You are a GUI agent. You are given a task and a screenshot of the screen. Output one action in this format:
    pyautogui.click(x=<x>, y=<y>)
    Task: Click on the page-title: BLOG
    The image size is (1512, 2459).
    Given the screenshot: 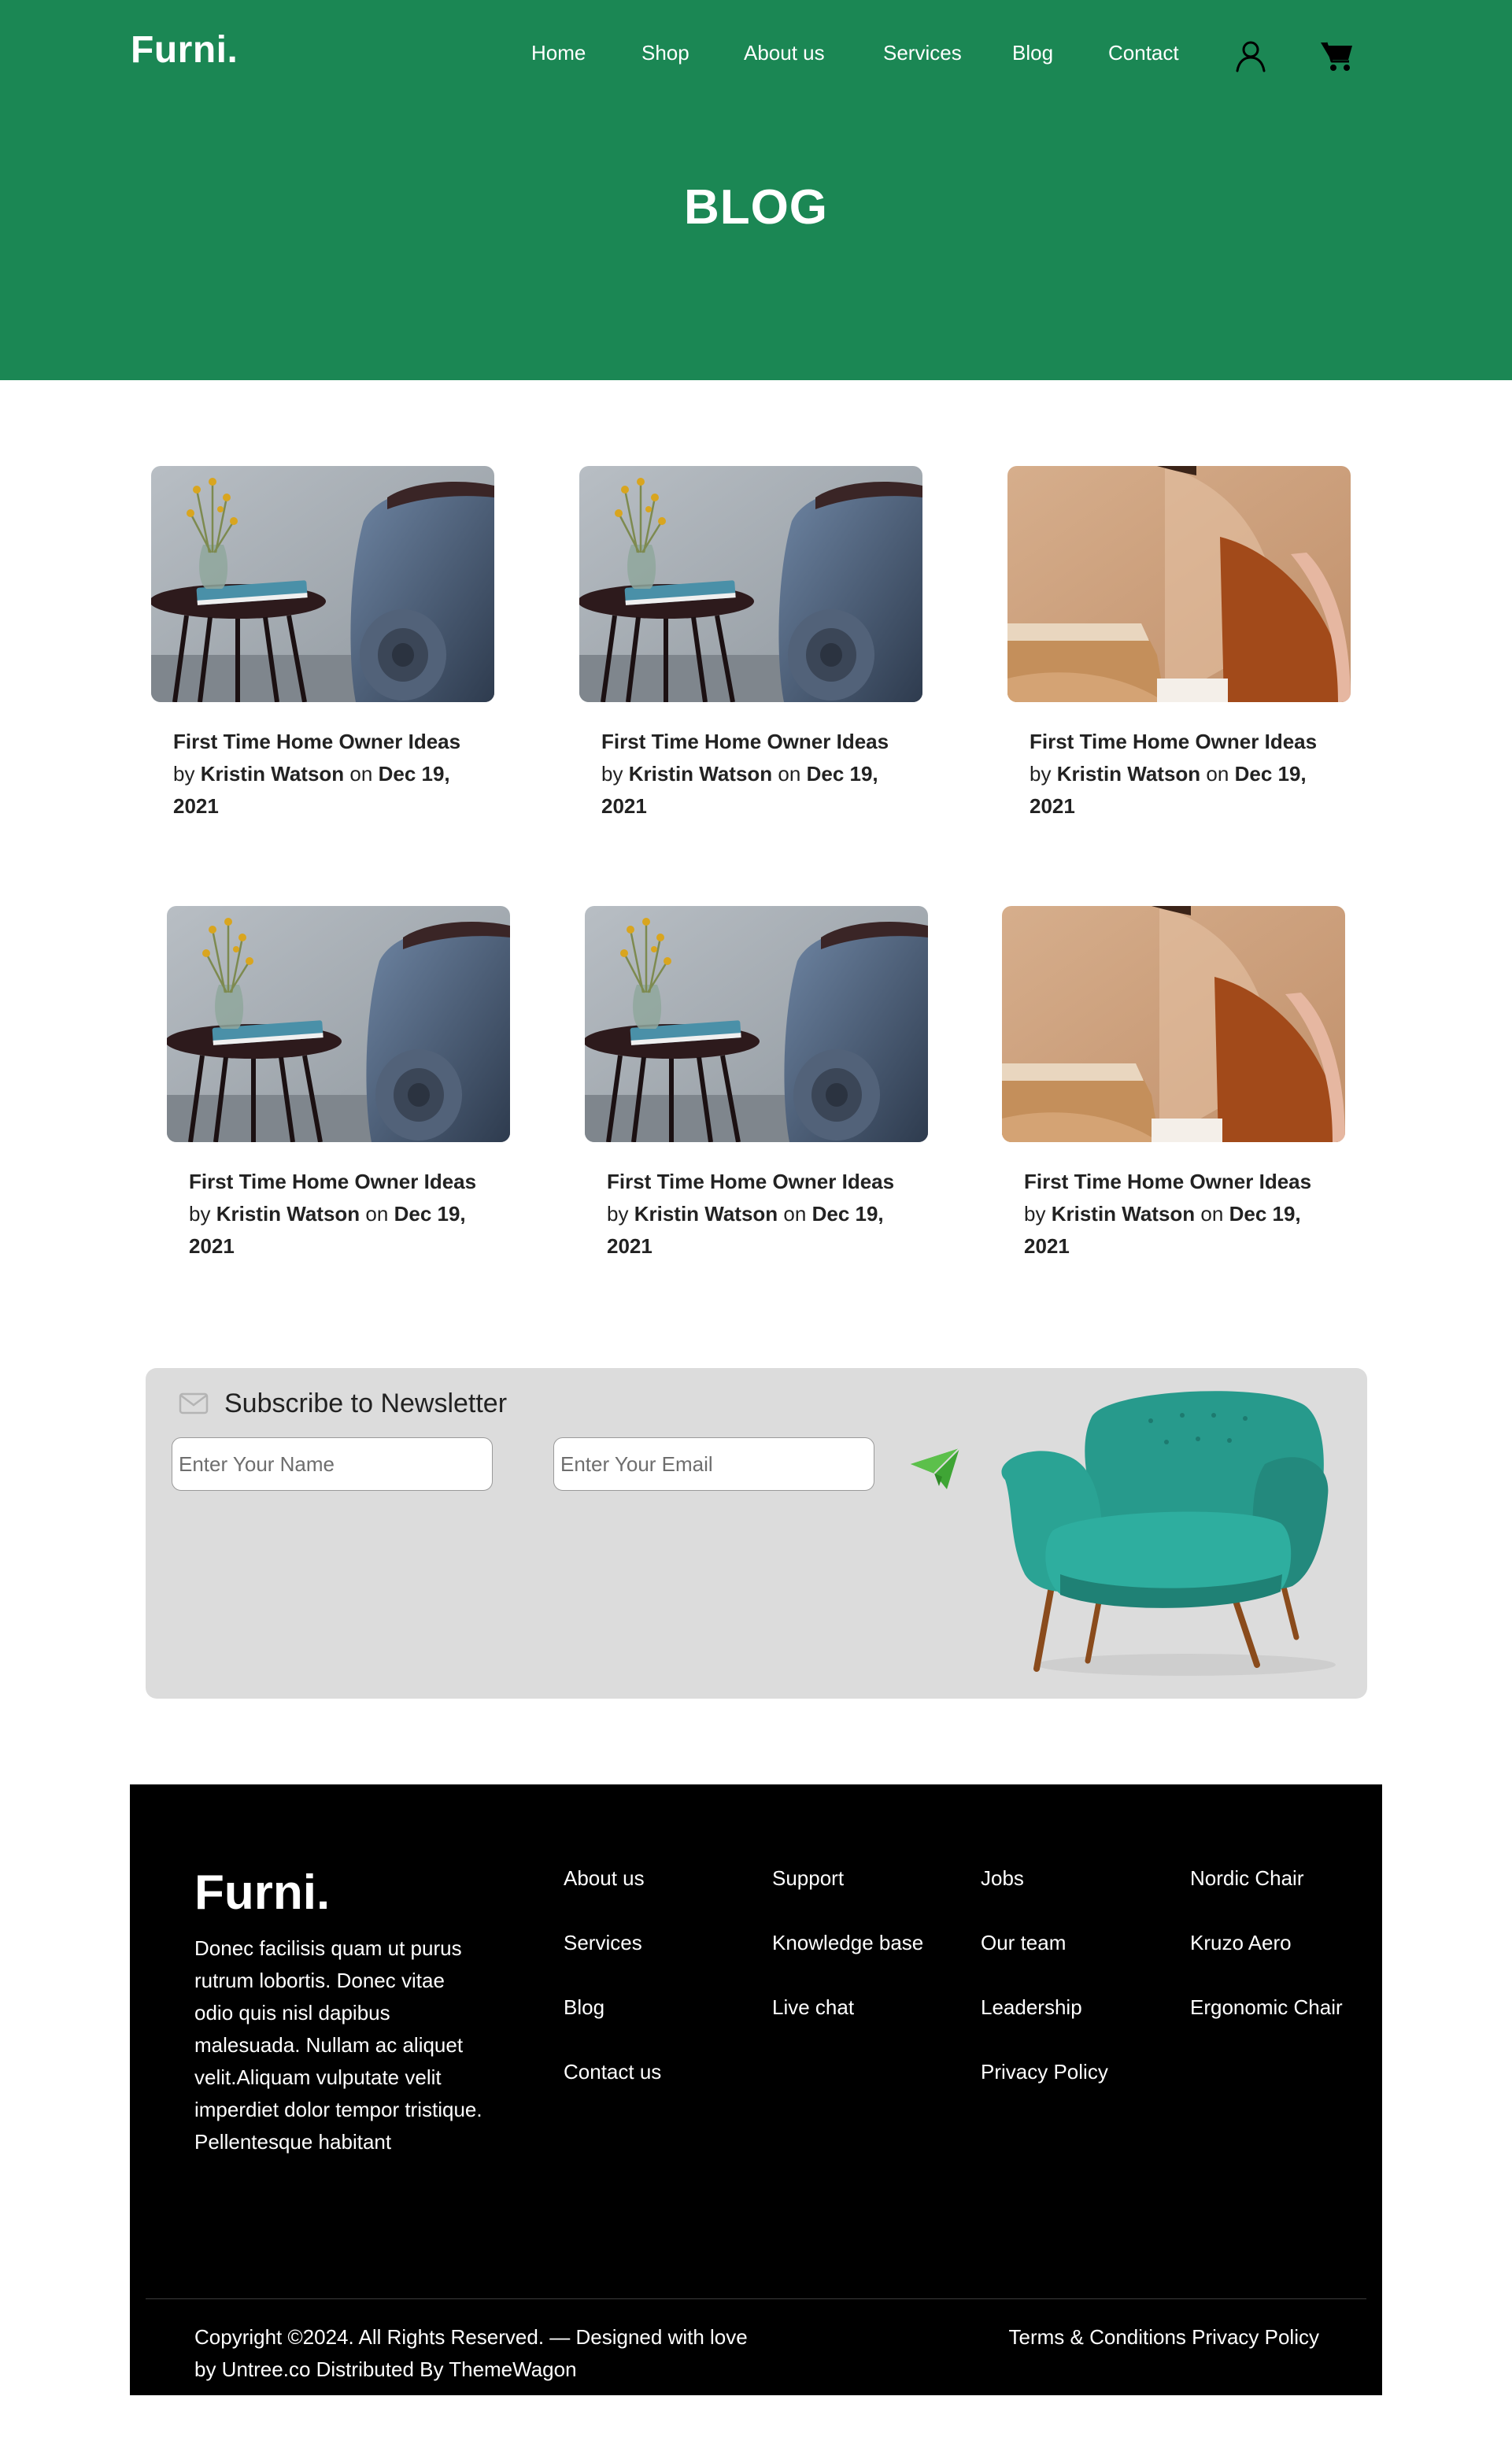 What is the action you would take?
    pyautogui.click(x=756, y=207)
    